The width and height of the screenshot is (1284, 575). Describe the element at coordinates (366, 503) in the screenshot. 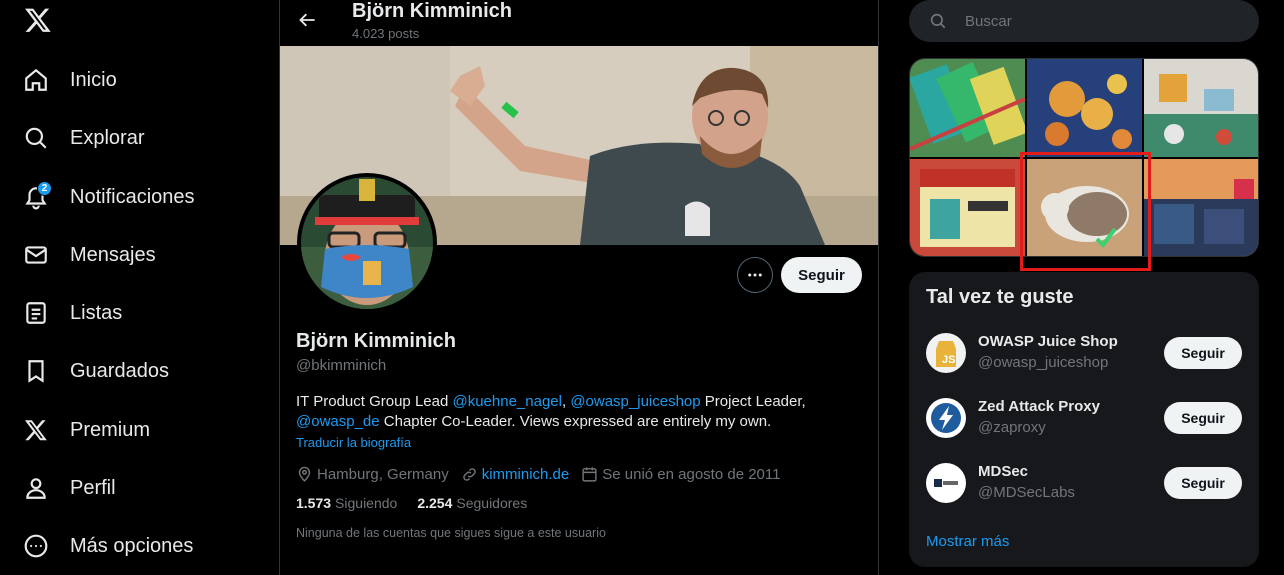

I see `following-label: Siguiendo` at that location.